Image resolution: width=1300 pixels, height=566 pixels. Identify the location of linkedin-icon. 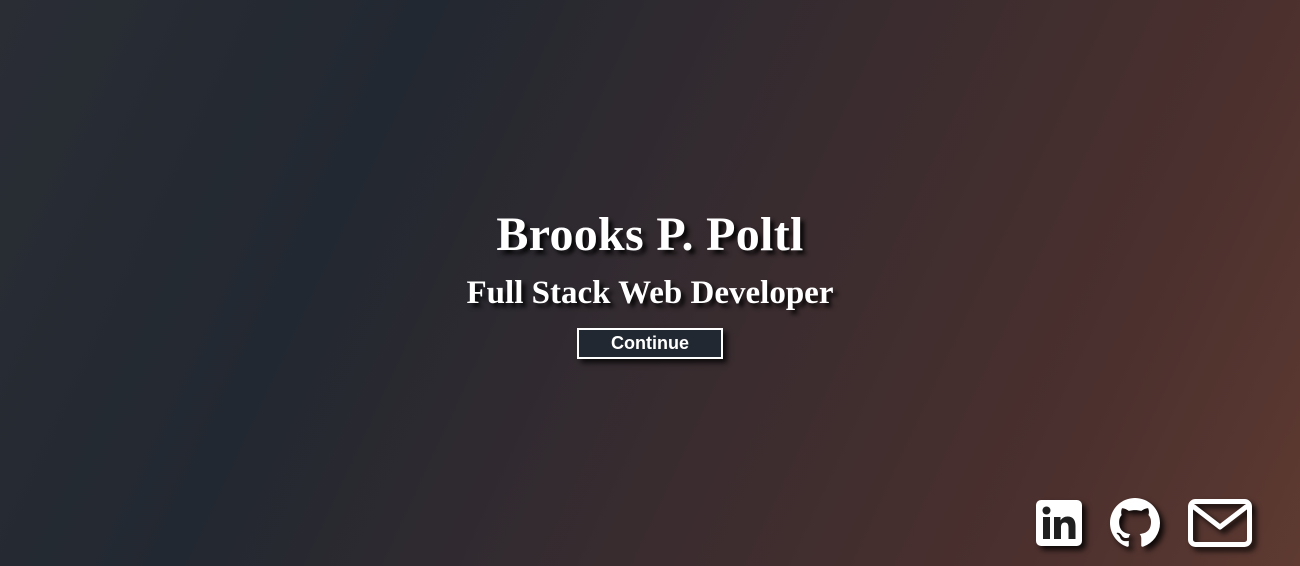
(1059, 523).